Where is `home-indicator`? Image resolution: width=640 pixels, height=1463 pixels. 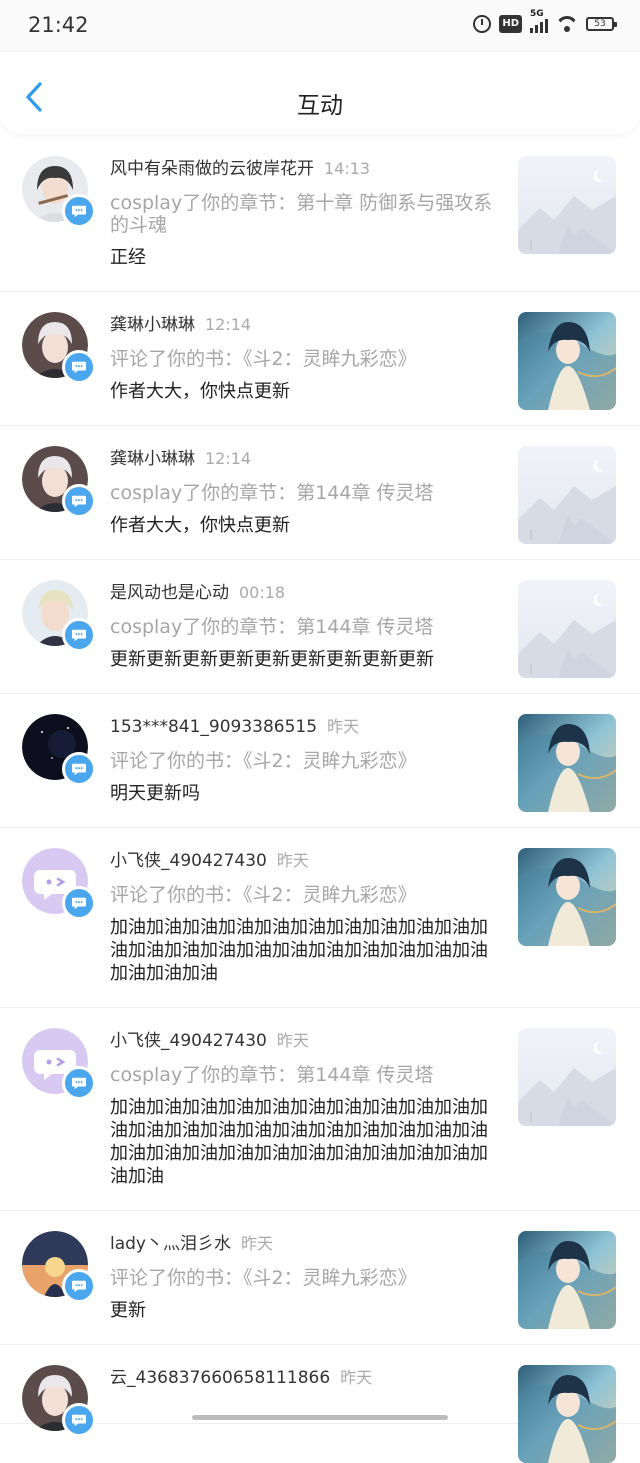 home-indicator is located at coordinates (320, 1417).